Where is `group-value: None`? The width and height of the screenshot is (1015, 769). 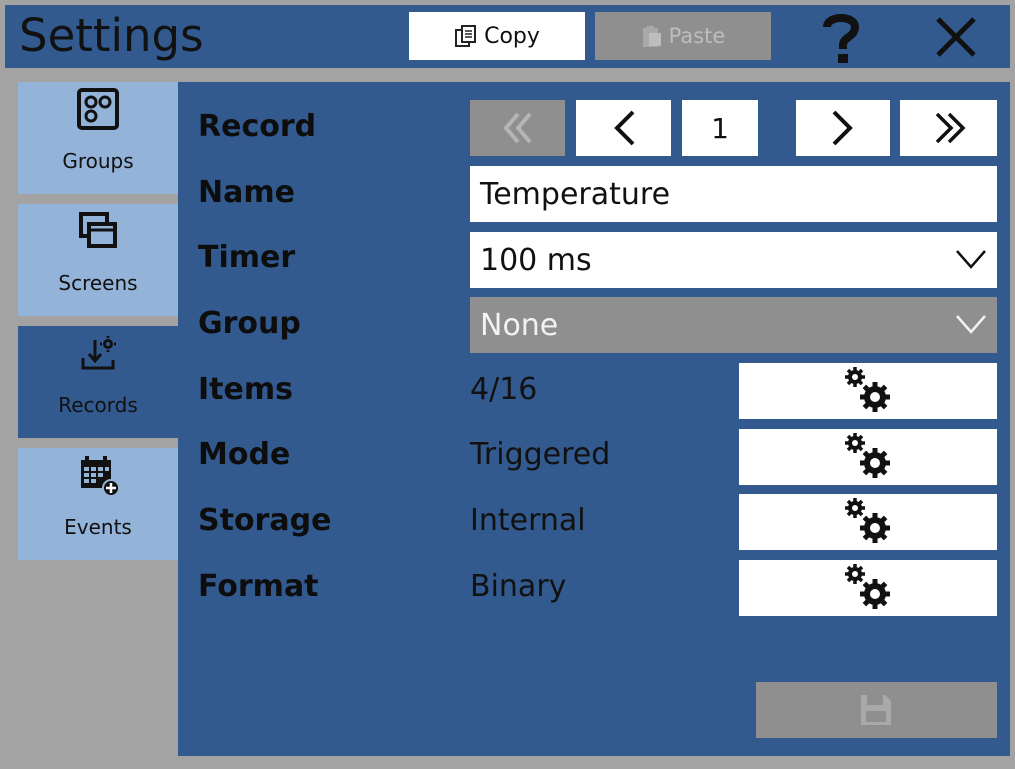
group-value: None is located at coordinates (519, 325).